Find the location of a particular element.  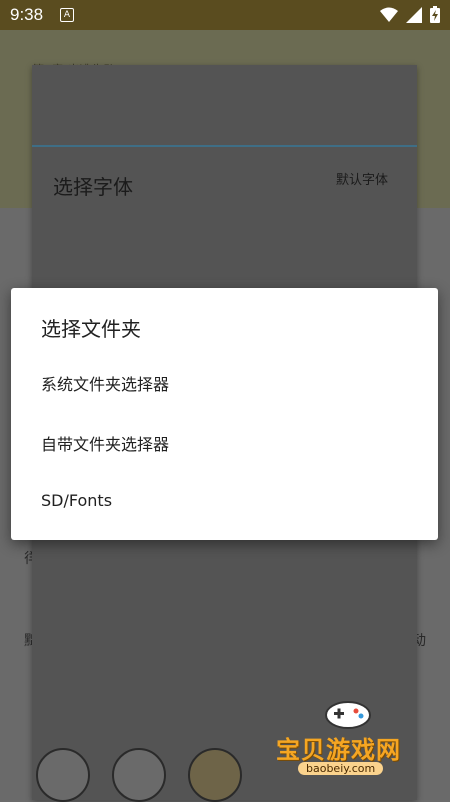

default-font-button: 默认字体 is located at coordinates (362, 178).